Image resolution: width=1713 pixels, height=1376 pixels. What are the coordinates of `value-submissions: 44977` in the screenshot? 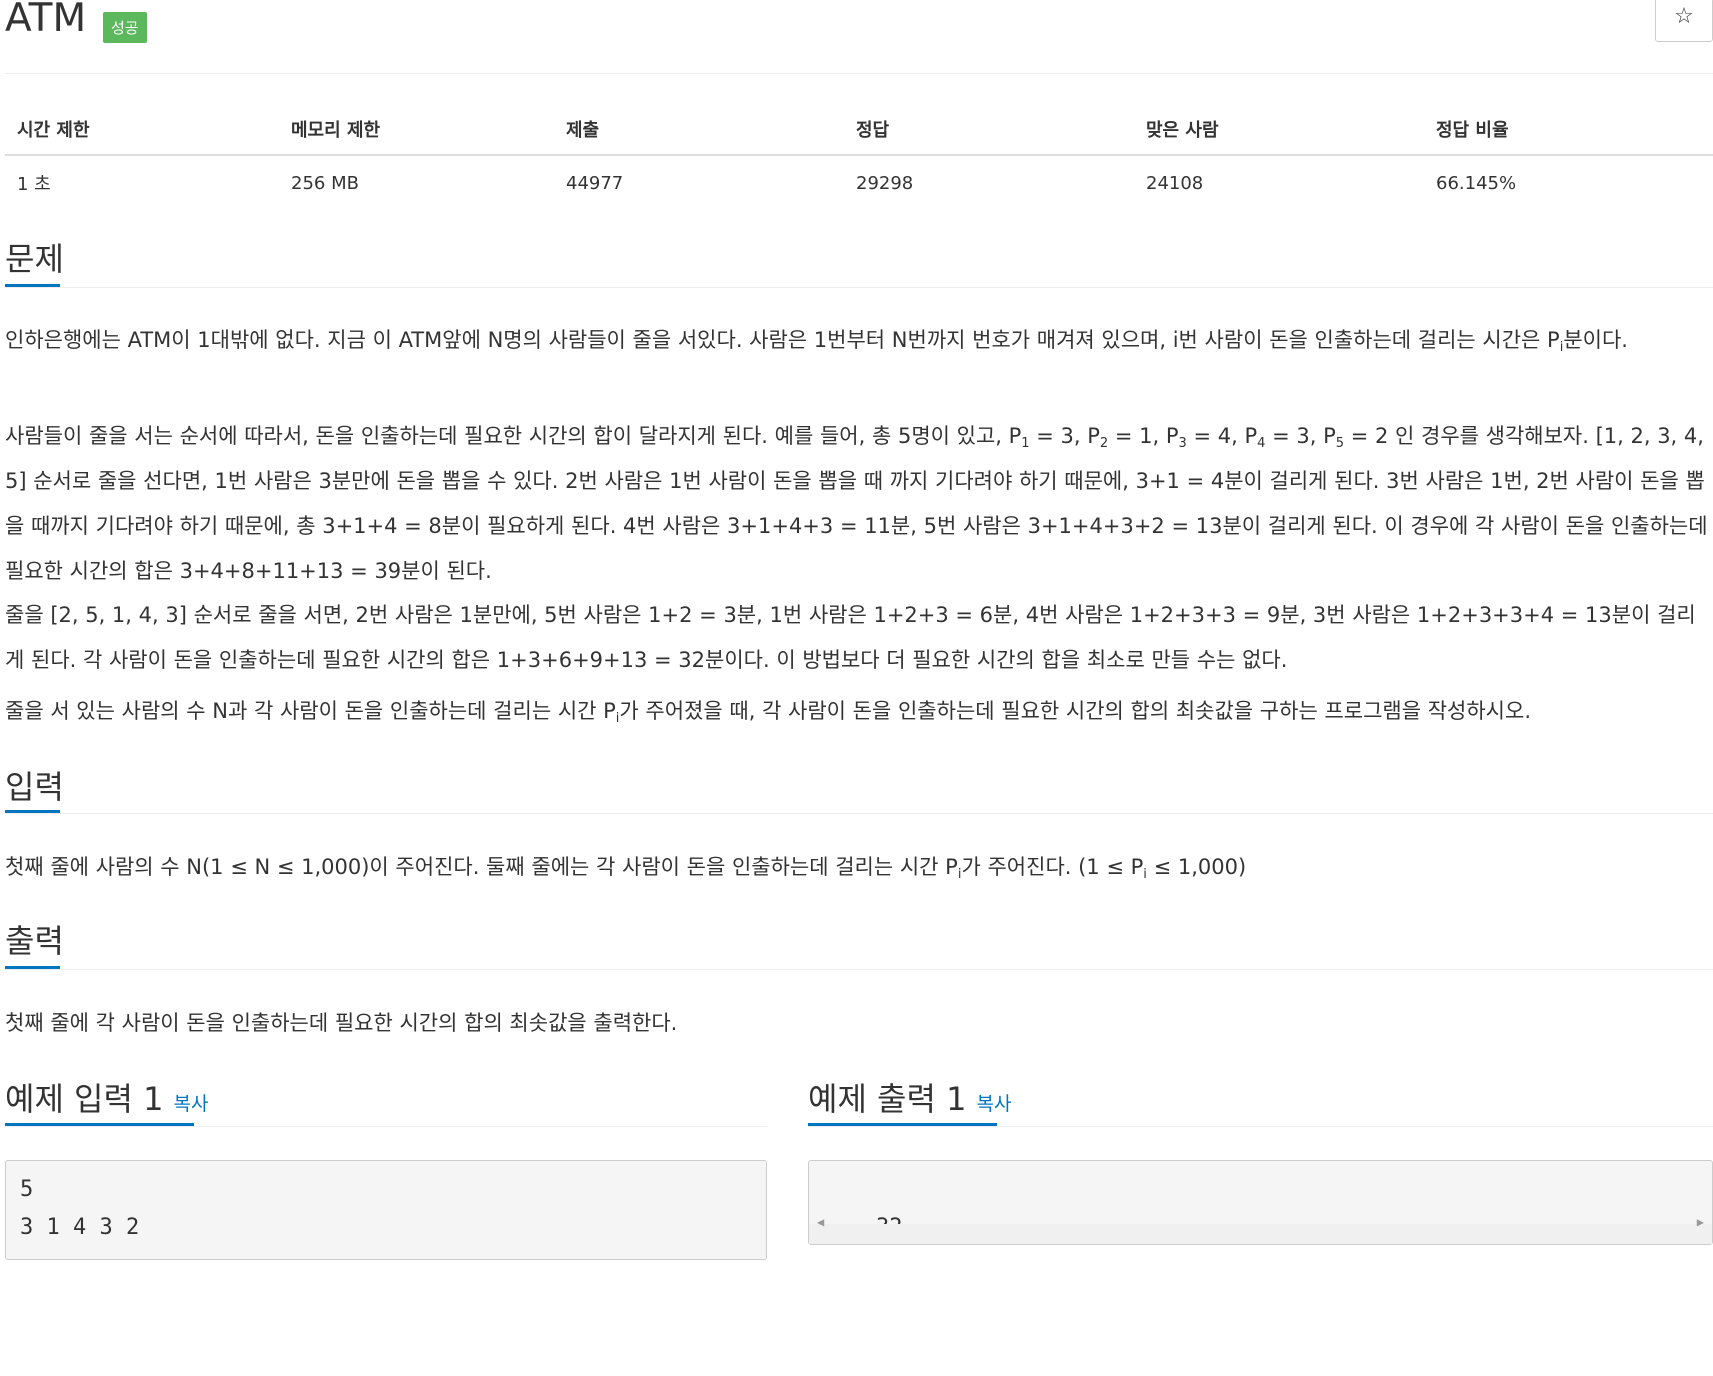 It's located at (595, 183).